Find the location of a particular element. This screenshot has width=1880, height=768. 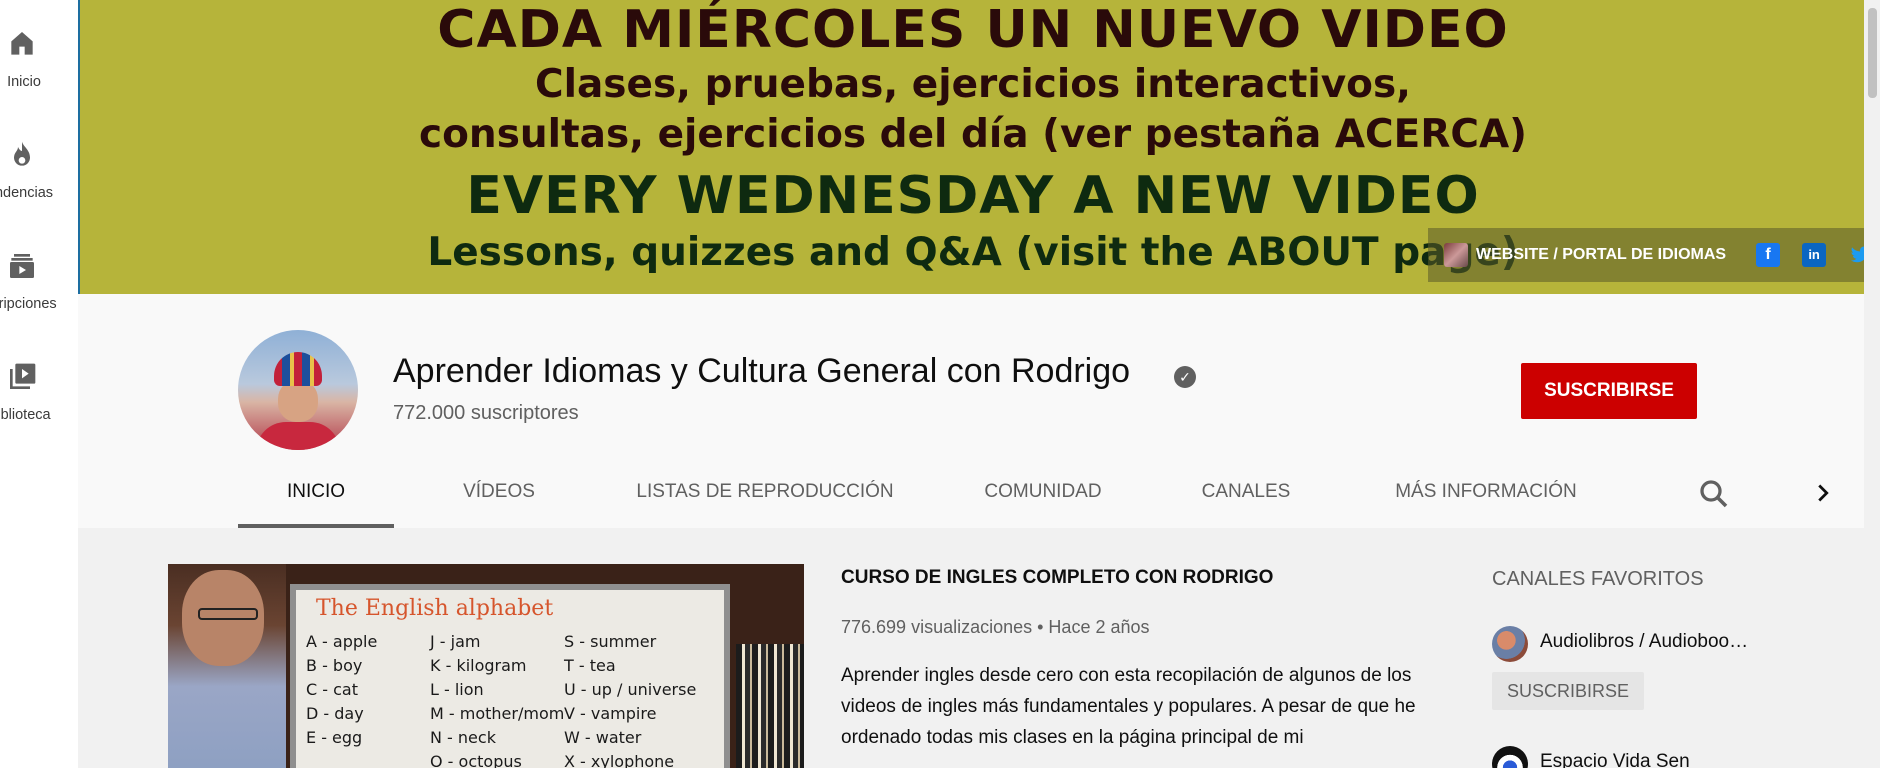

home-icon is located at coordinates (22, 43).